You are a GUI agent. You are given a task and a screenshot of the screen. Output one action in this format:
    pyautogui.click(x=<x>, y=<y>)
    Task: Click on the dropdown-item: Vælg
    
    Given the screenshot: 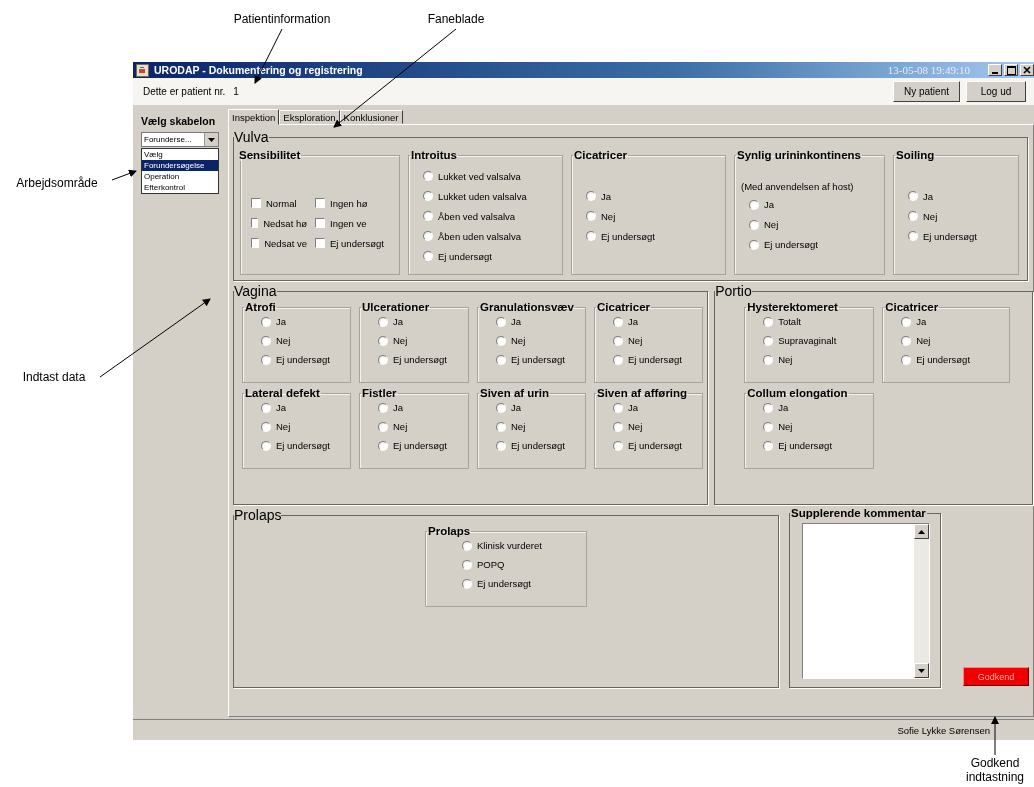 What is the action you would take?
    pyautogui.click(x=180, y=154)
    